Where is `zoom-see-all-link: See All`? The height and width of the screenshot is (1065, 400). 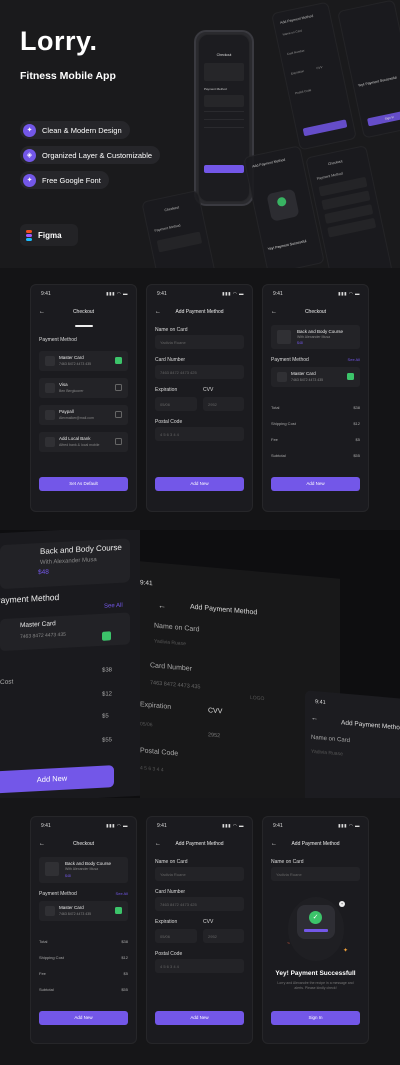 zoom-see-all-link: See All is located at coordinates (113, 606).